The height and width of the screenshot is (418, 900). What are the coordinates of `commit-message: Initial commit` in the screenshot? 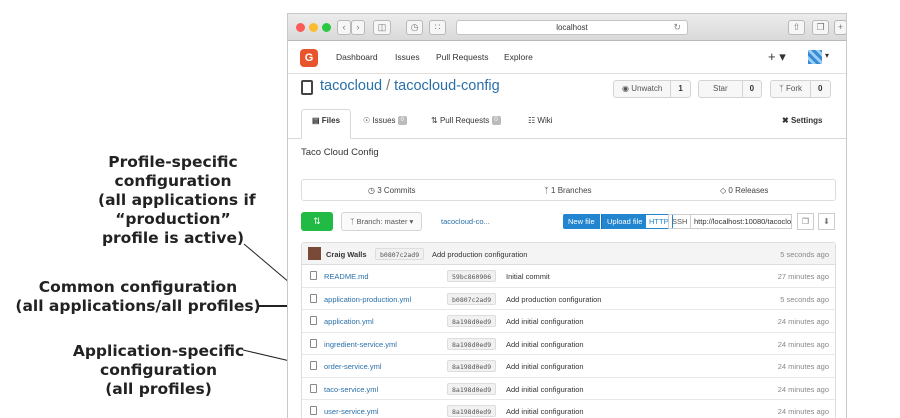 It's located at (528, 276).